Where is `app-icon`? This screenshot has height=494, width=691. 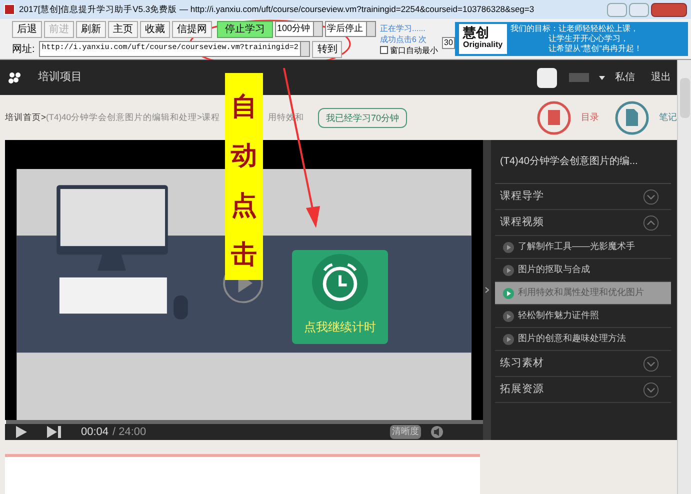 app-icon is located at coordinates (9, 9).